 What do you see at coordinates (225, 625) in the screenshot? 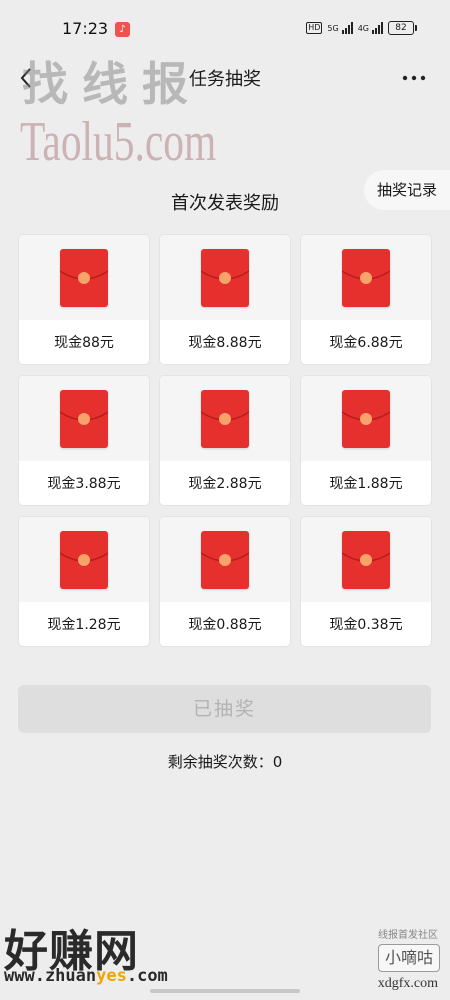
I see `reward-label: 现金0.88元` at bounding box center [225, 625].